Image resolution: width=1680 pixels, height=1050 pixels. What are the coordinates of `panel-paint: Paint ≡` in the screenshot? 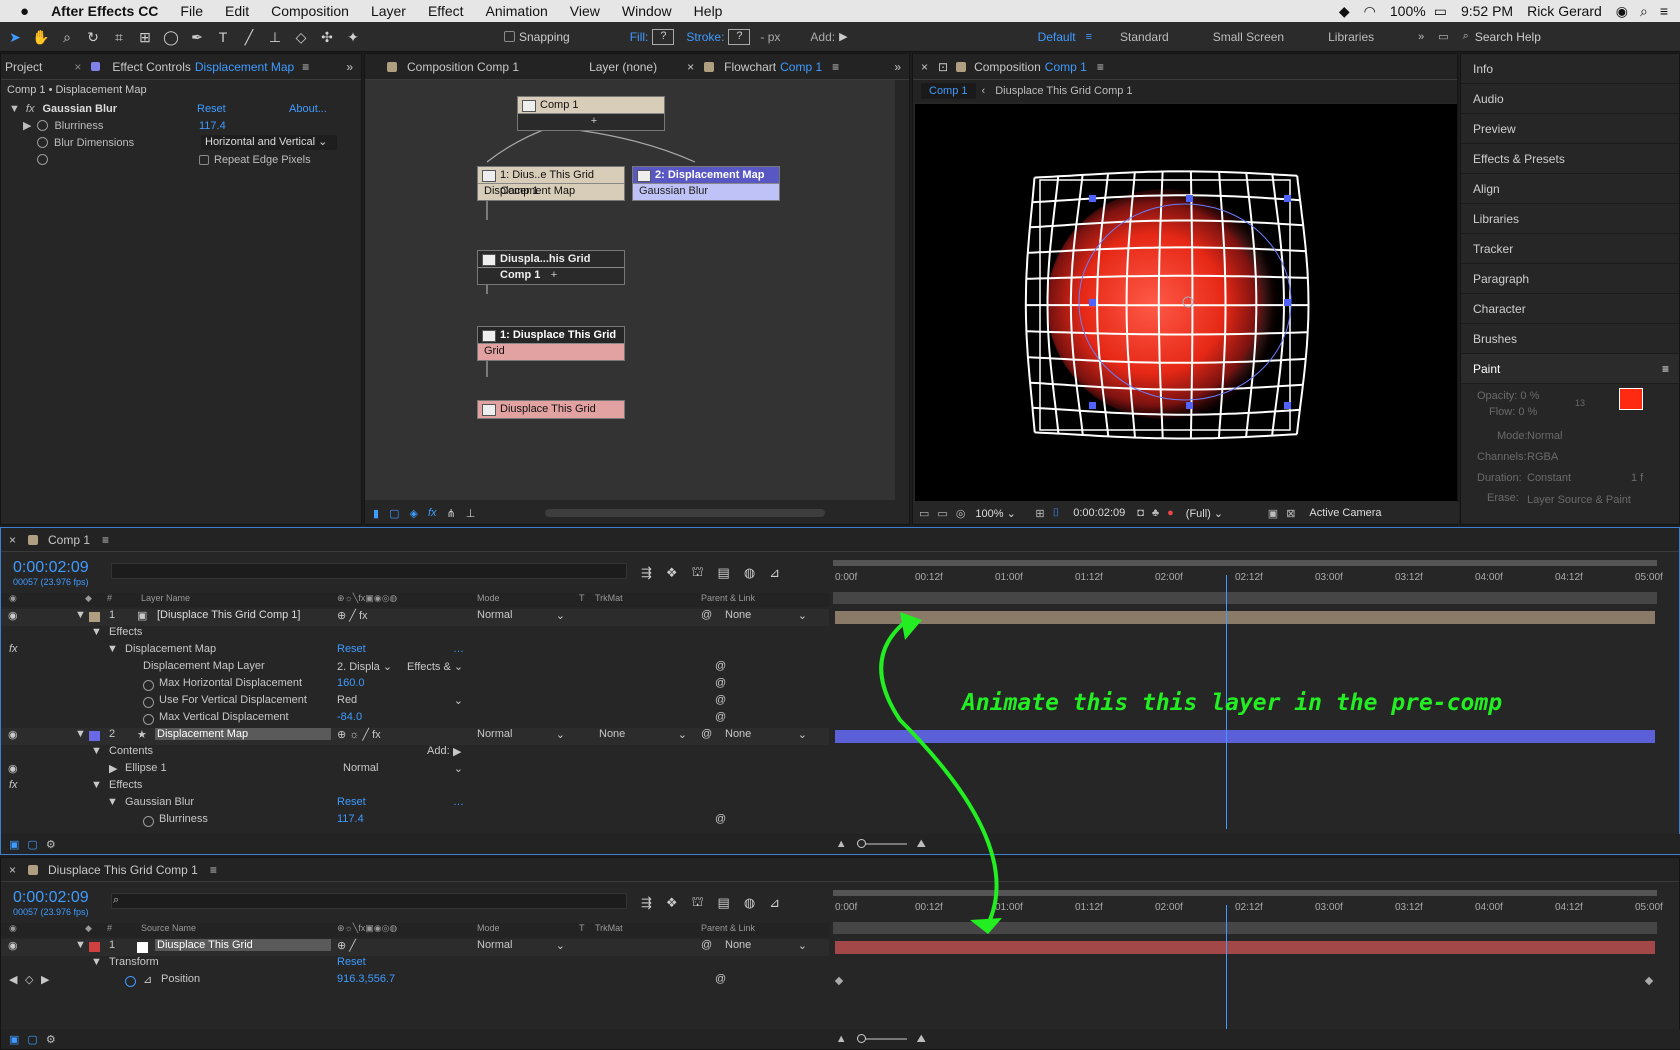 It's located at (1570, 369).